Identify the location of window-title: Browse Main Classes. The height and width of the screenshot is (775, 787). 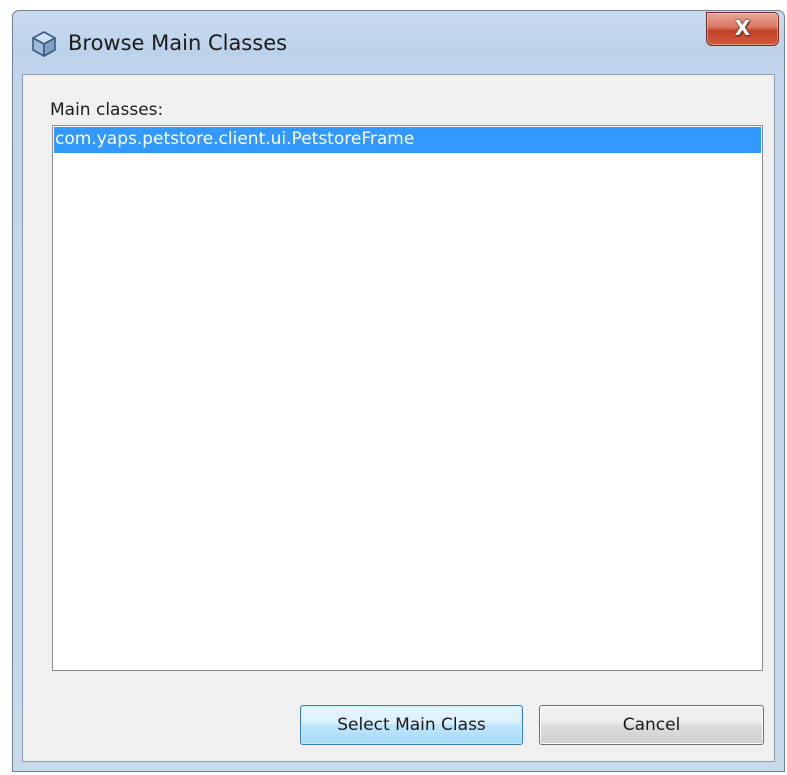
(178, 43).